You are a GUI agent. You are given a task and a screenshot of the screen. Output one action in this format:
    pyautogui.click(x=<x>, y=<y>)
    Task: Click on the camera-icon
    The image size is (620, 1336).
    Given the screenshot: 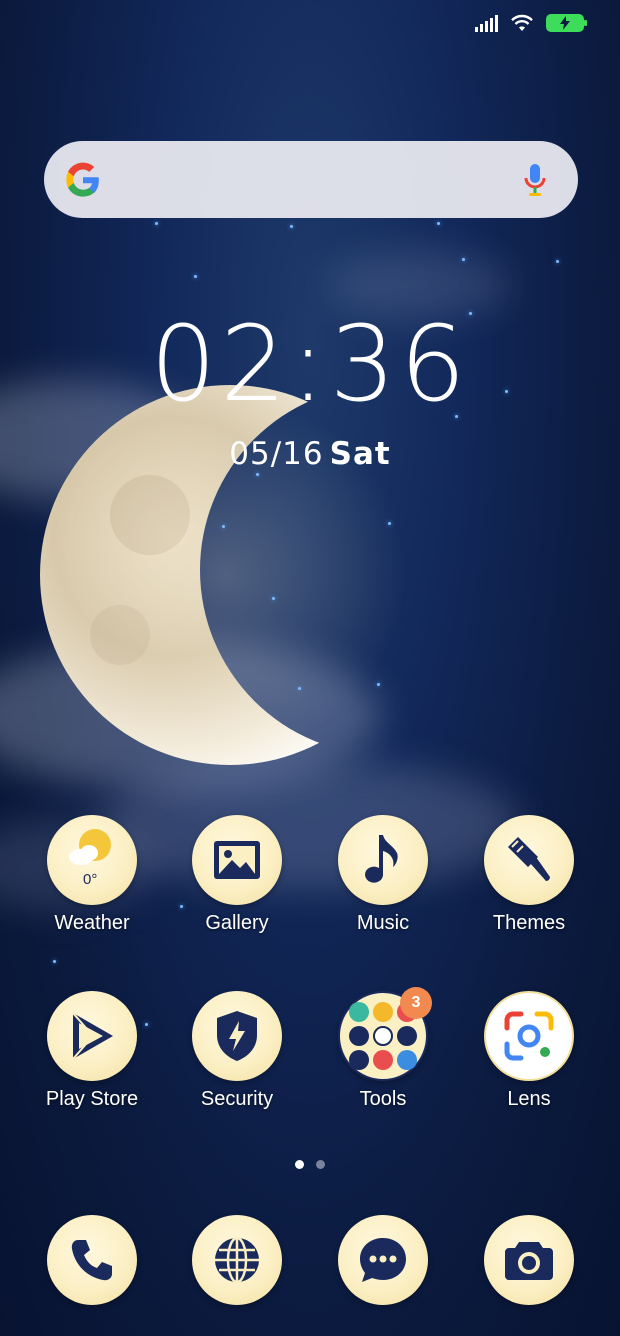 What is the action you would take?
    pyautogui.click(x=529, y=1260)
    